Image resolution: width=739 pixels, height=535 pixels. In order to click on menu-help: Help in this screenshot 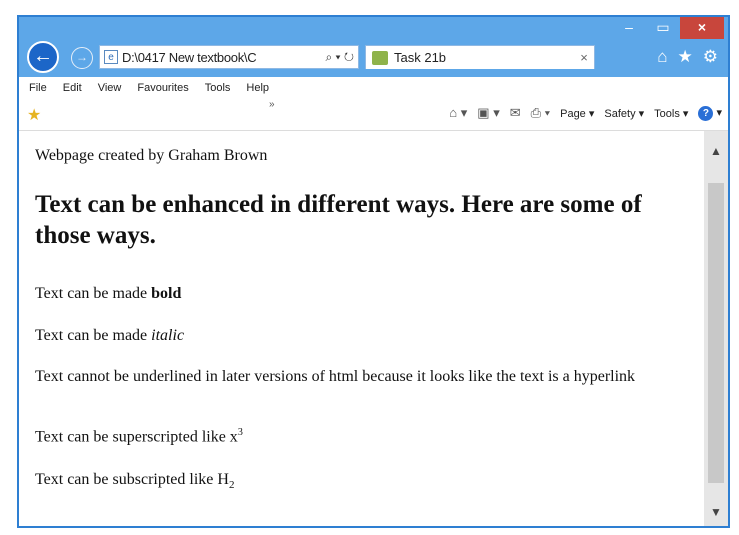, I will do `click(257, 88)`.